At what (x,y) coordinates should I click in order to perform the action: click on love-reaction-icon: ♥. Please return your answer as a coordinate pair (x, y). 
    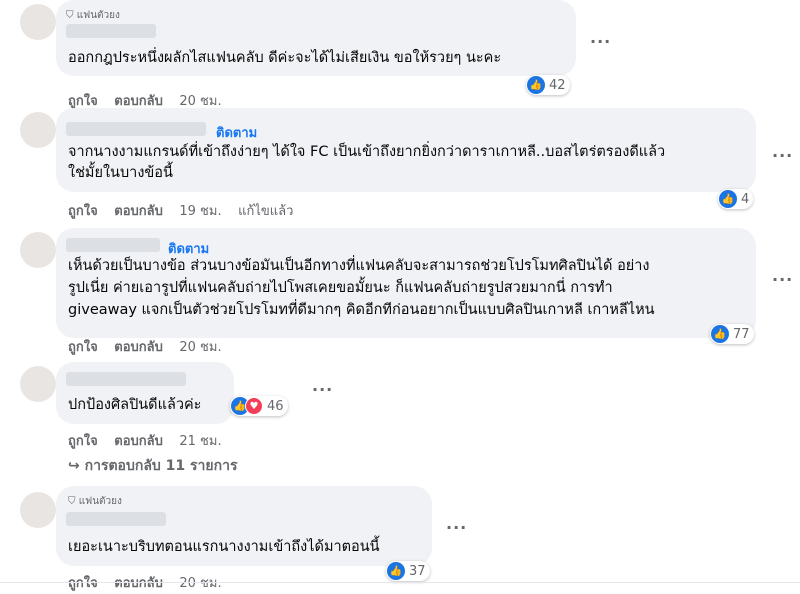
    Looking at the image, I should click on (254, 406).